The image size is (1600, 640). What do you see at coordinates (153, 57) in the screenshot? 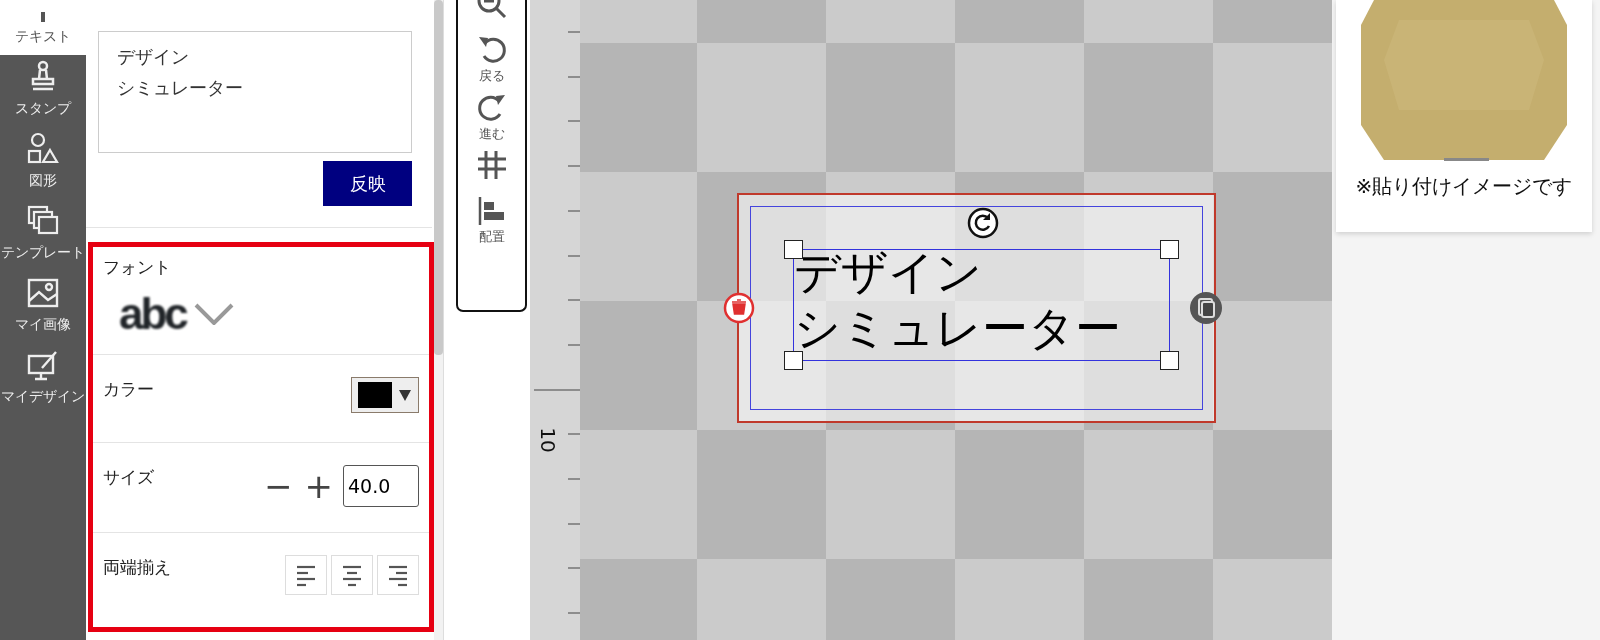
I see `text-line: デザイン` at bounding box center [153, 57].